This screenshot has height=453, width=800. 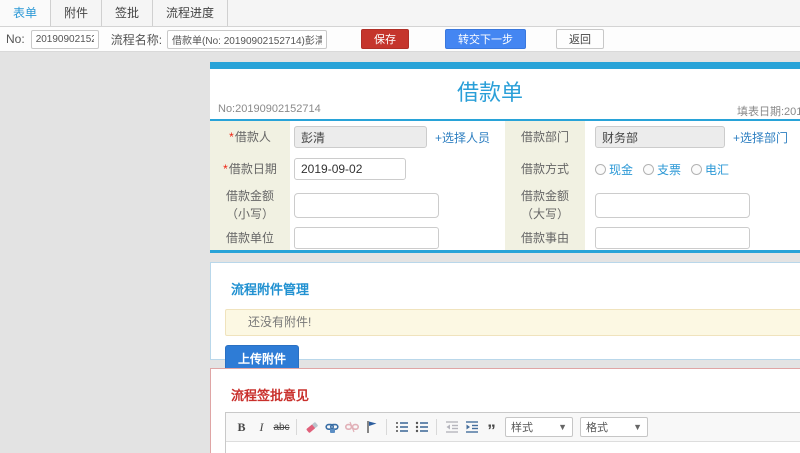 I want to click on no-label: No:, so click(x=15, y=39).